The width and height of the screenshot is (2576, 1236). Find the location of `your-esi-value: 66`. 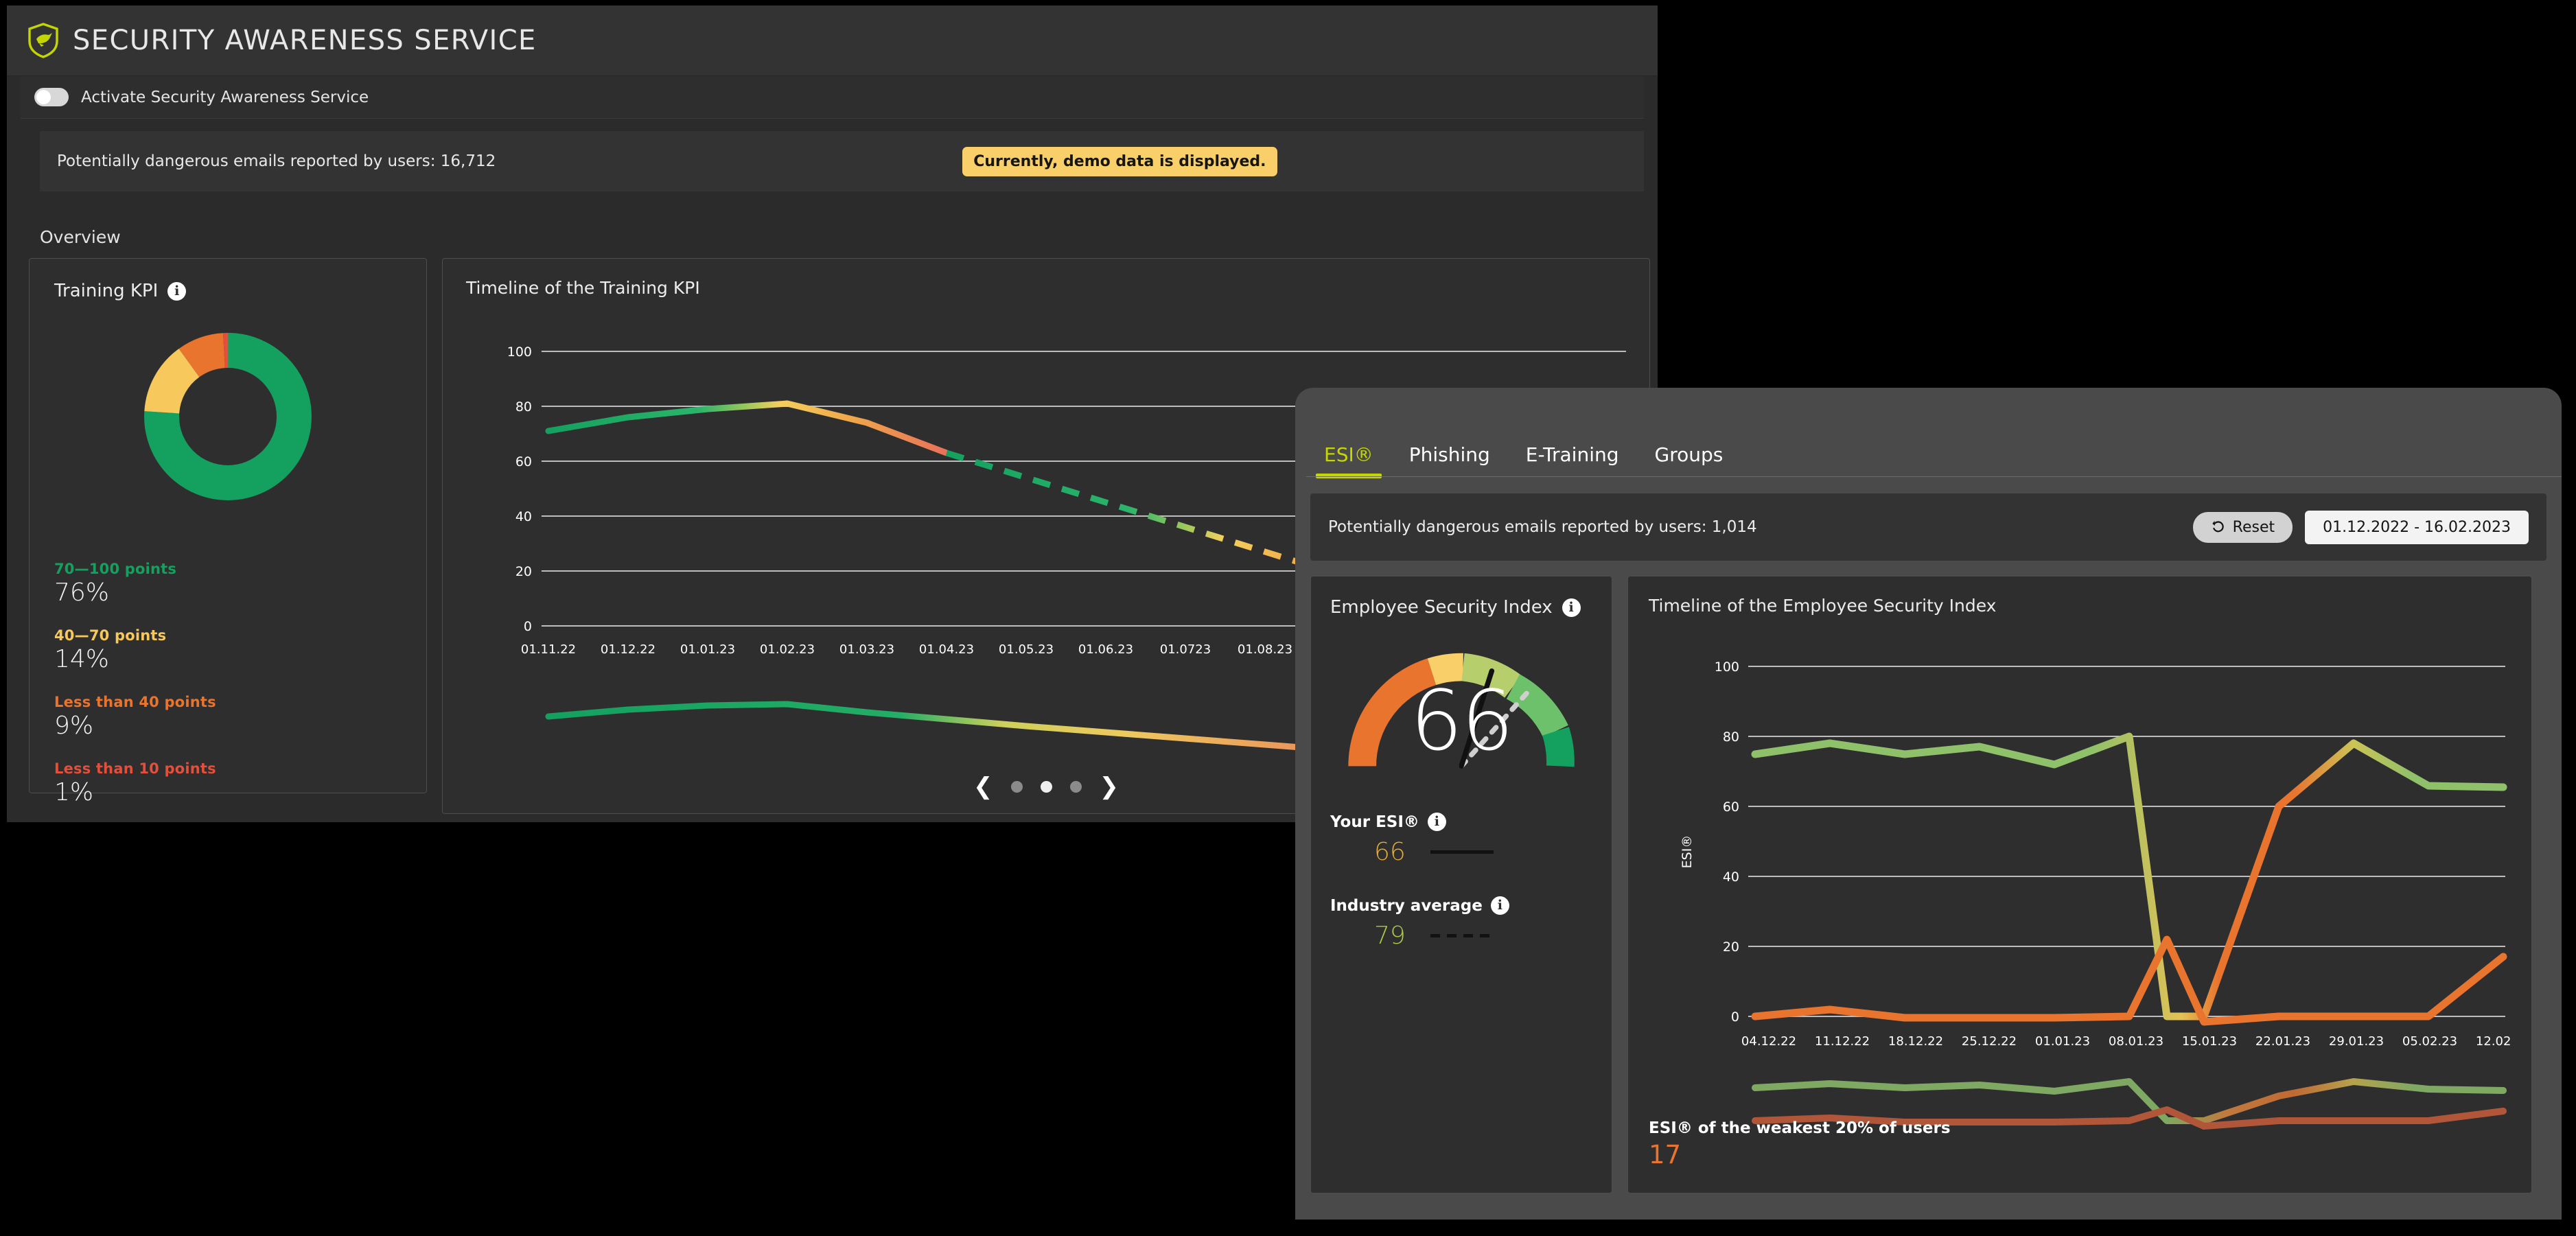

your-esi-value: 66 is located at coordinates (1390, 852).